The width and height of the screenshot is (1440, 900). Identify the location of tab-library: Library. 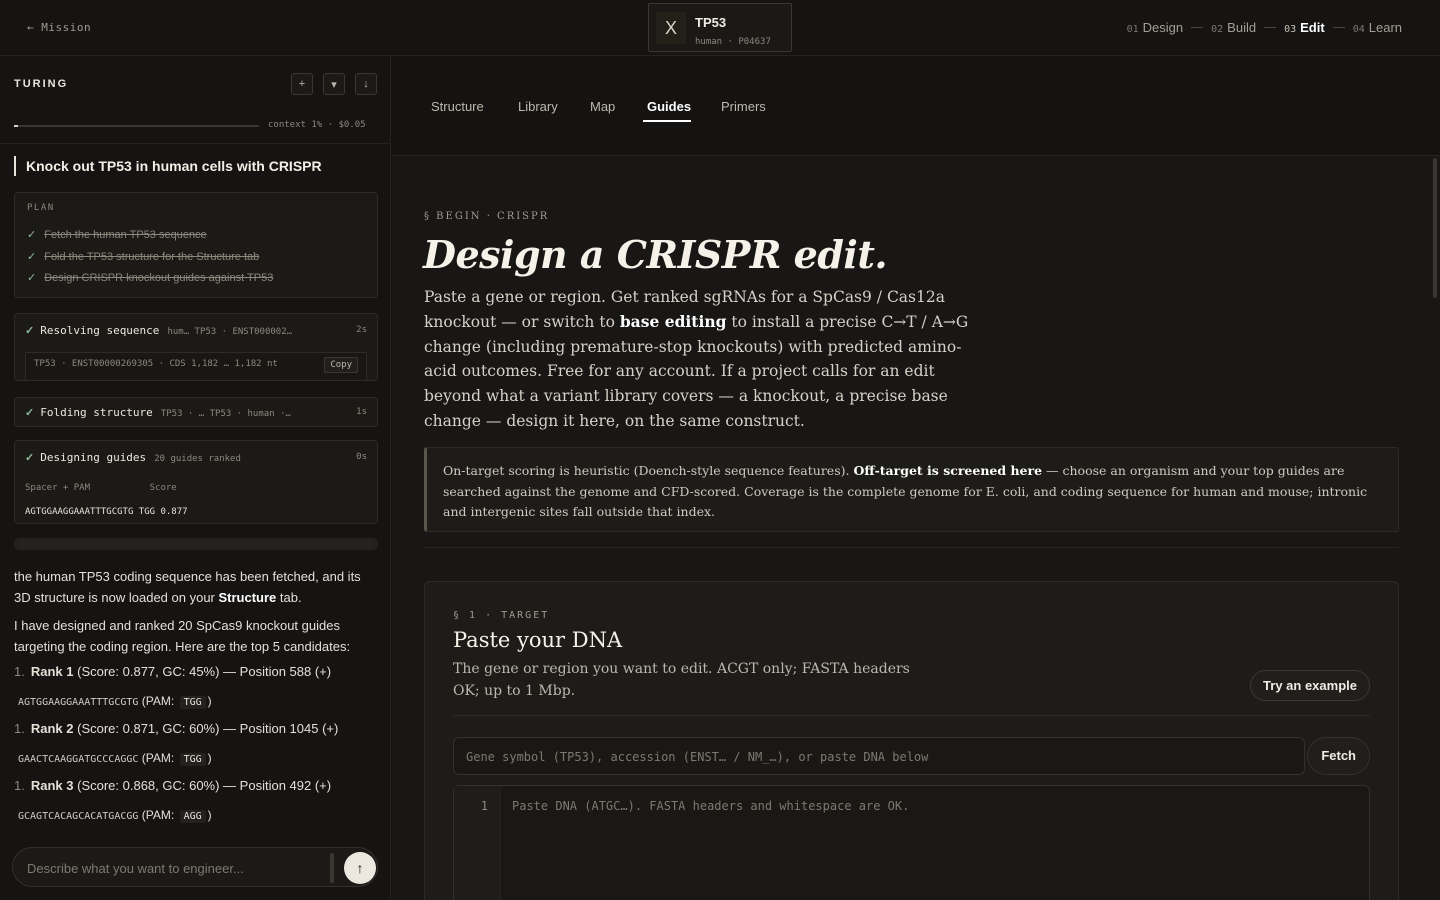
(538, 106).